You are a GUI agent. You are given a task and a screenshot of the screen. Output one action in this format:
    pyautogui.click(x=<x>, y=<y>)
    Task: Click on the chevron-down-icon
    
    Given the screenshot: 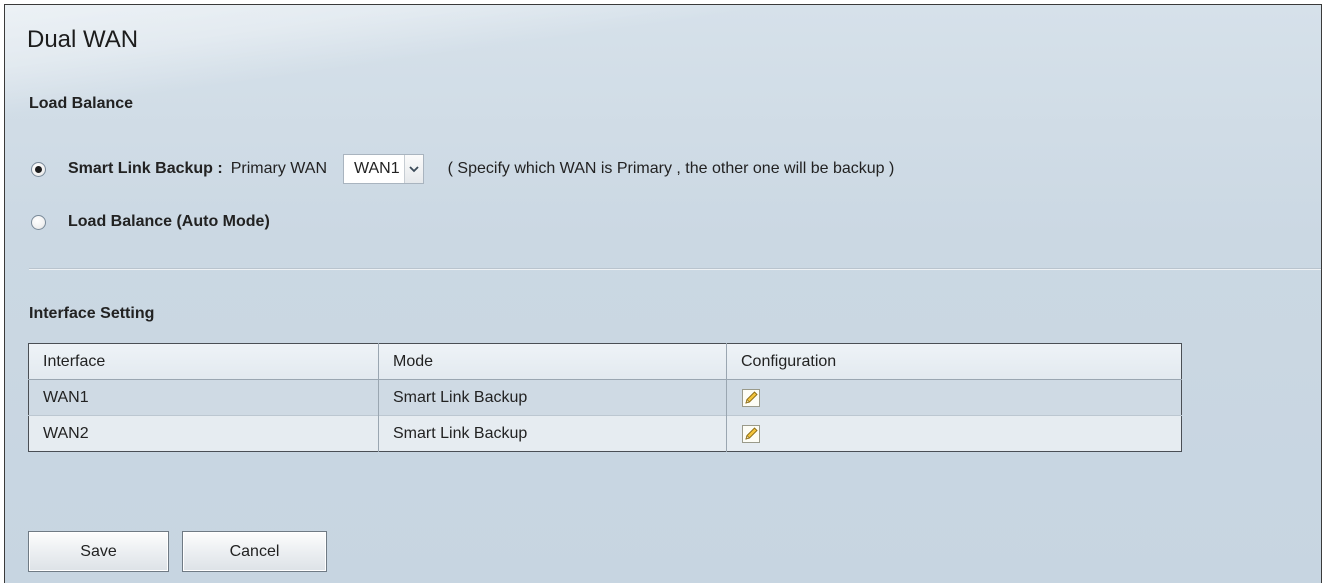 What is the action you would take?
    pyautogui.click(x=413, y=169)
    